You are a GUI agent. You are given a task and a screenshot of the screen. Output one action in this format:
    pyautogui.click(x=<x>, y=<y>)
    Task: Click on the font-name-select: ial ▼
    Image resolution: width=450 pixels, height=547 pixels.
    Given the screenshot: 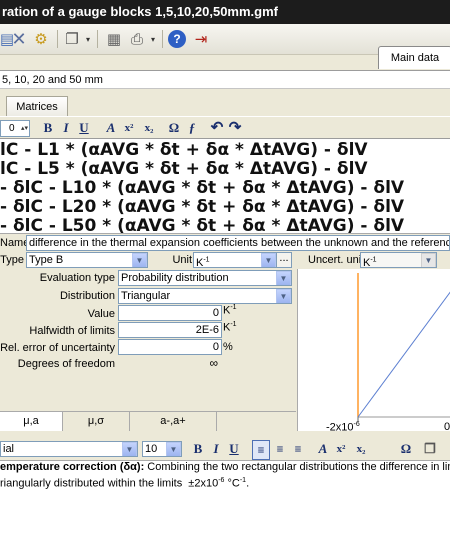 What is the action you would take?
    pyautogui.click(x=69, y=449)
    